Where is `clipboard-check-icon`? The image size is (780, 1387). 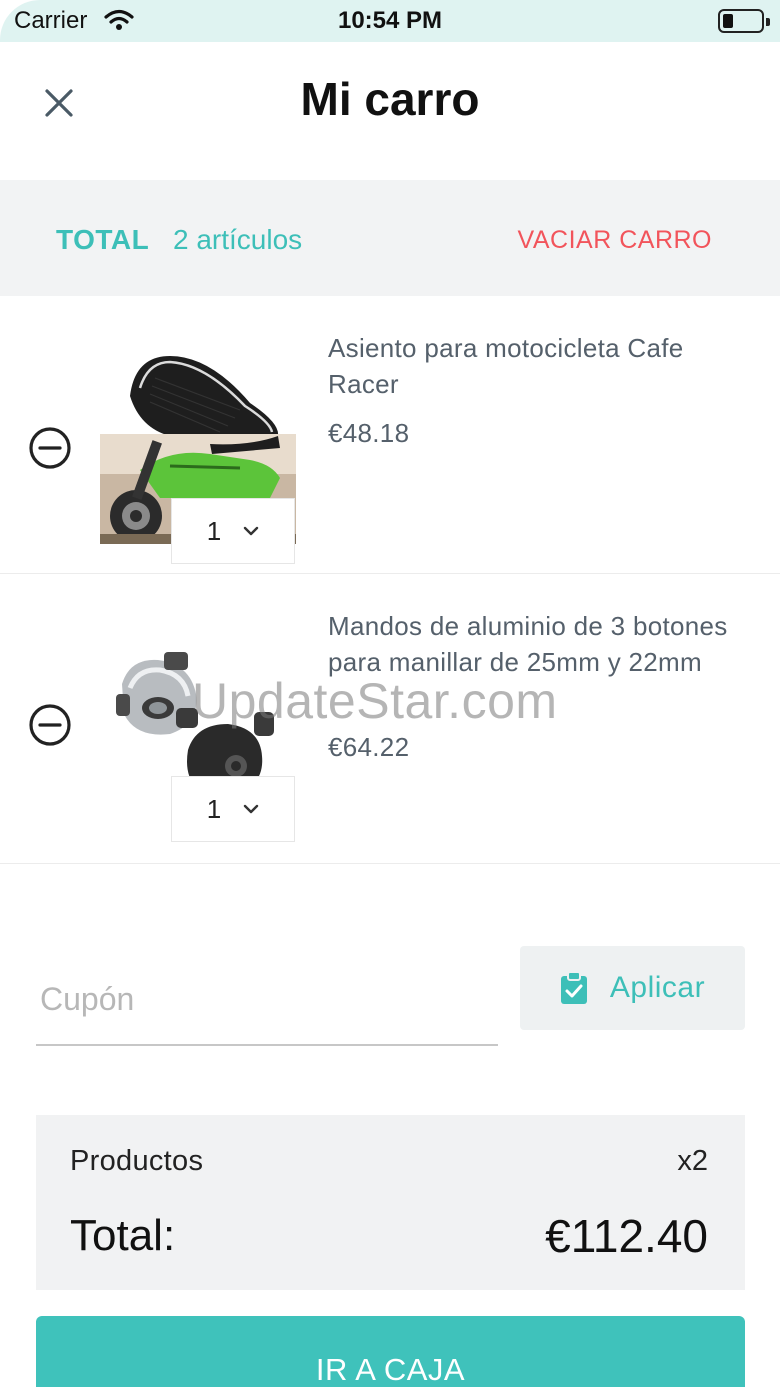
clipboard-check-icon is located at coordinates (573, 987).